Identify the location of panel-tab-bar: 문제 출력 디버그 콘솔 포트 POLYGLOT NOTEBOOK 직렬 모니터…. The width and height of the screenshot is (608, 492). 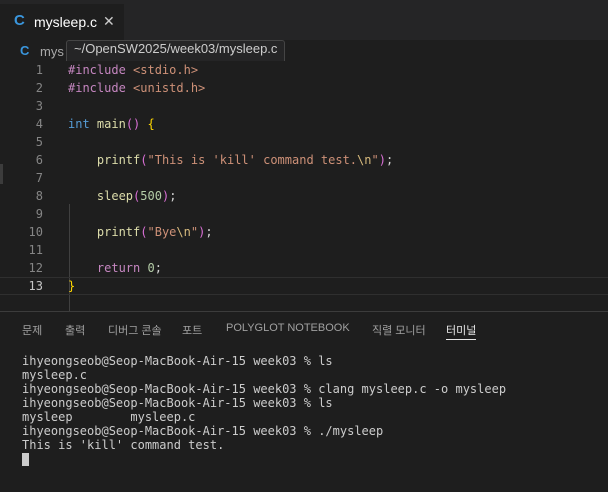
(304, 329).